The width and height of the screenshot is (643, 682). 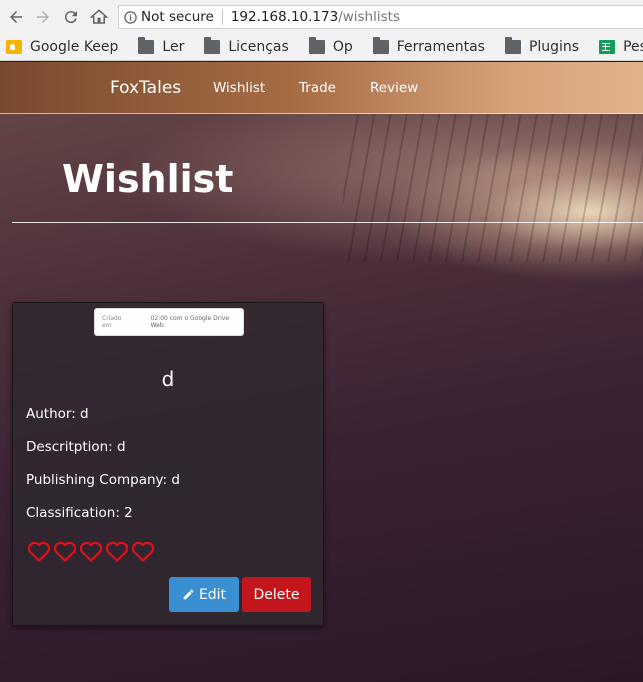 I want to click on home-button, so click(x=99, y=17).